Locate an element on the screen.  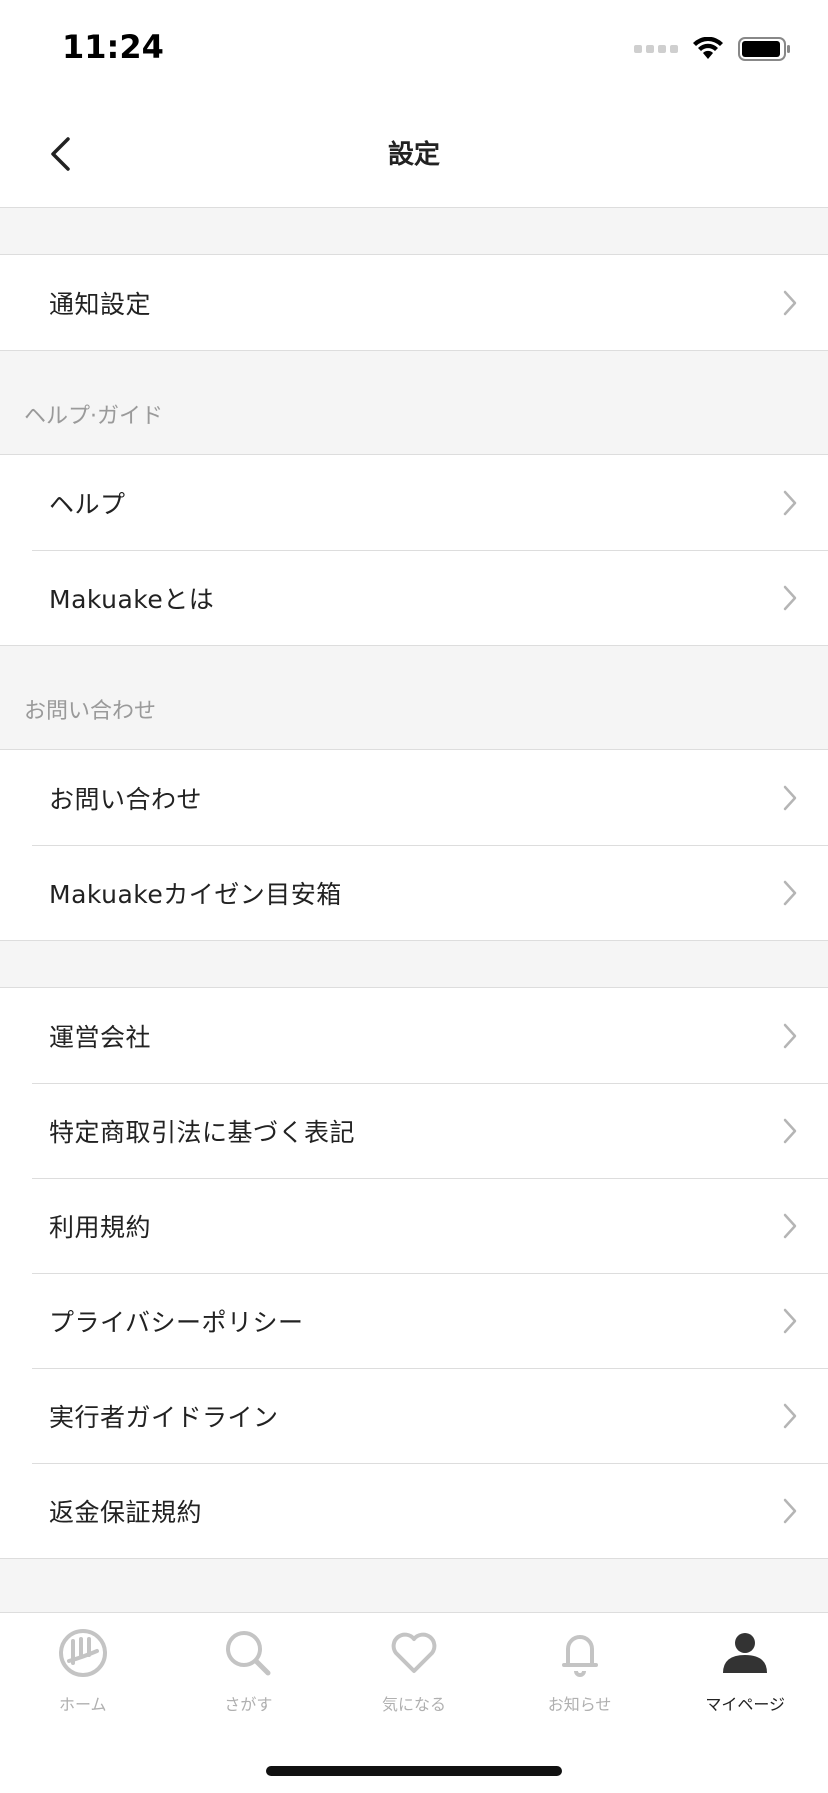
status-time: 11:24 is located at coordinates (113, 47).